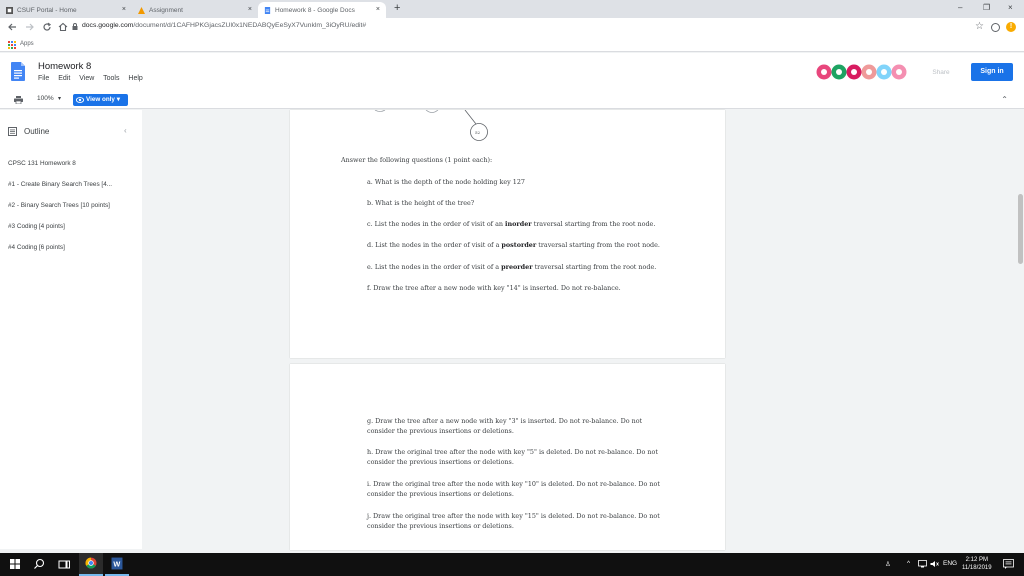 This screenshot has height=576, width=1024. What do you see at coordinates (47, 27) in the screenshot?
I see `reload-icon` at bounding box center [47, 27].